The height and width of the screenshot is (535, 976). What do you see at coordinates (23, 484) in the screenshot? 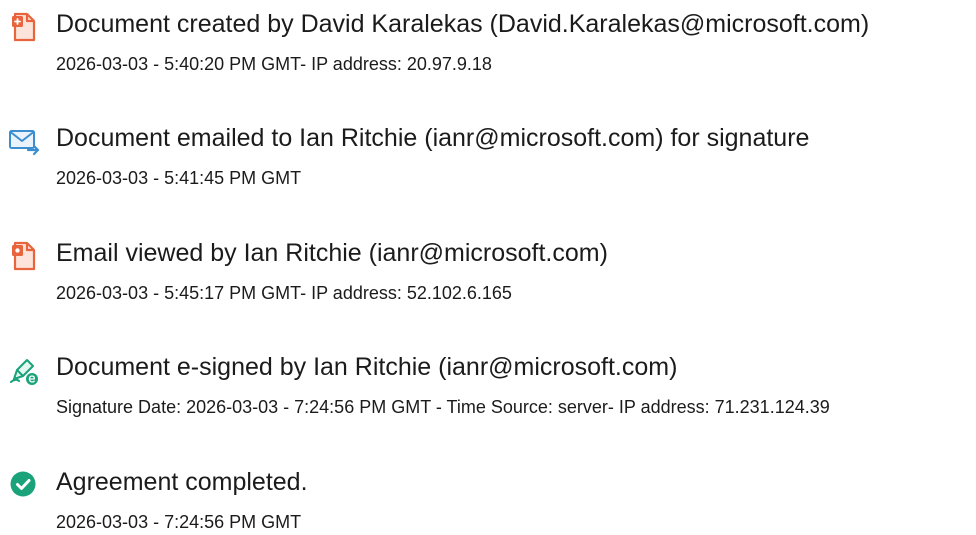
I see `checkmark-circle-icon` at bounding box center [23, 484].